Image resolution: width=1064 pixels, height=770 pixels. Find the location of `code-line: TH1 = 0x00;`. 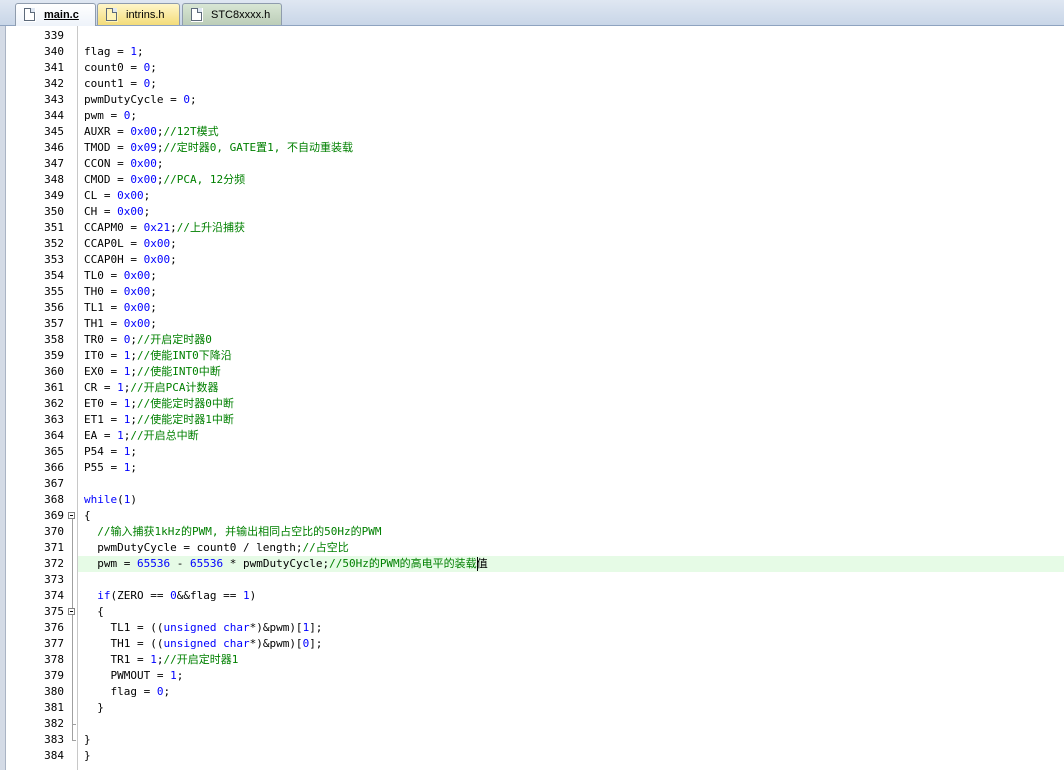

code-line: TH1 = 0x00; is located at coordinates (571, 324).